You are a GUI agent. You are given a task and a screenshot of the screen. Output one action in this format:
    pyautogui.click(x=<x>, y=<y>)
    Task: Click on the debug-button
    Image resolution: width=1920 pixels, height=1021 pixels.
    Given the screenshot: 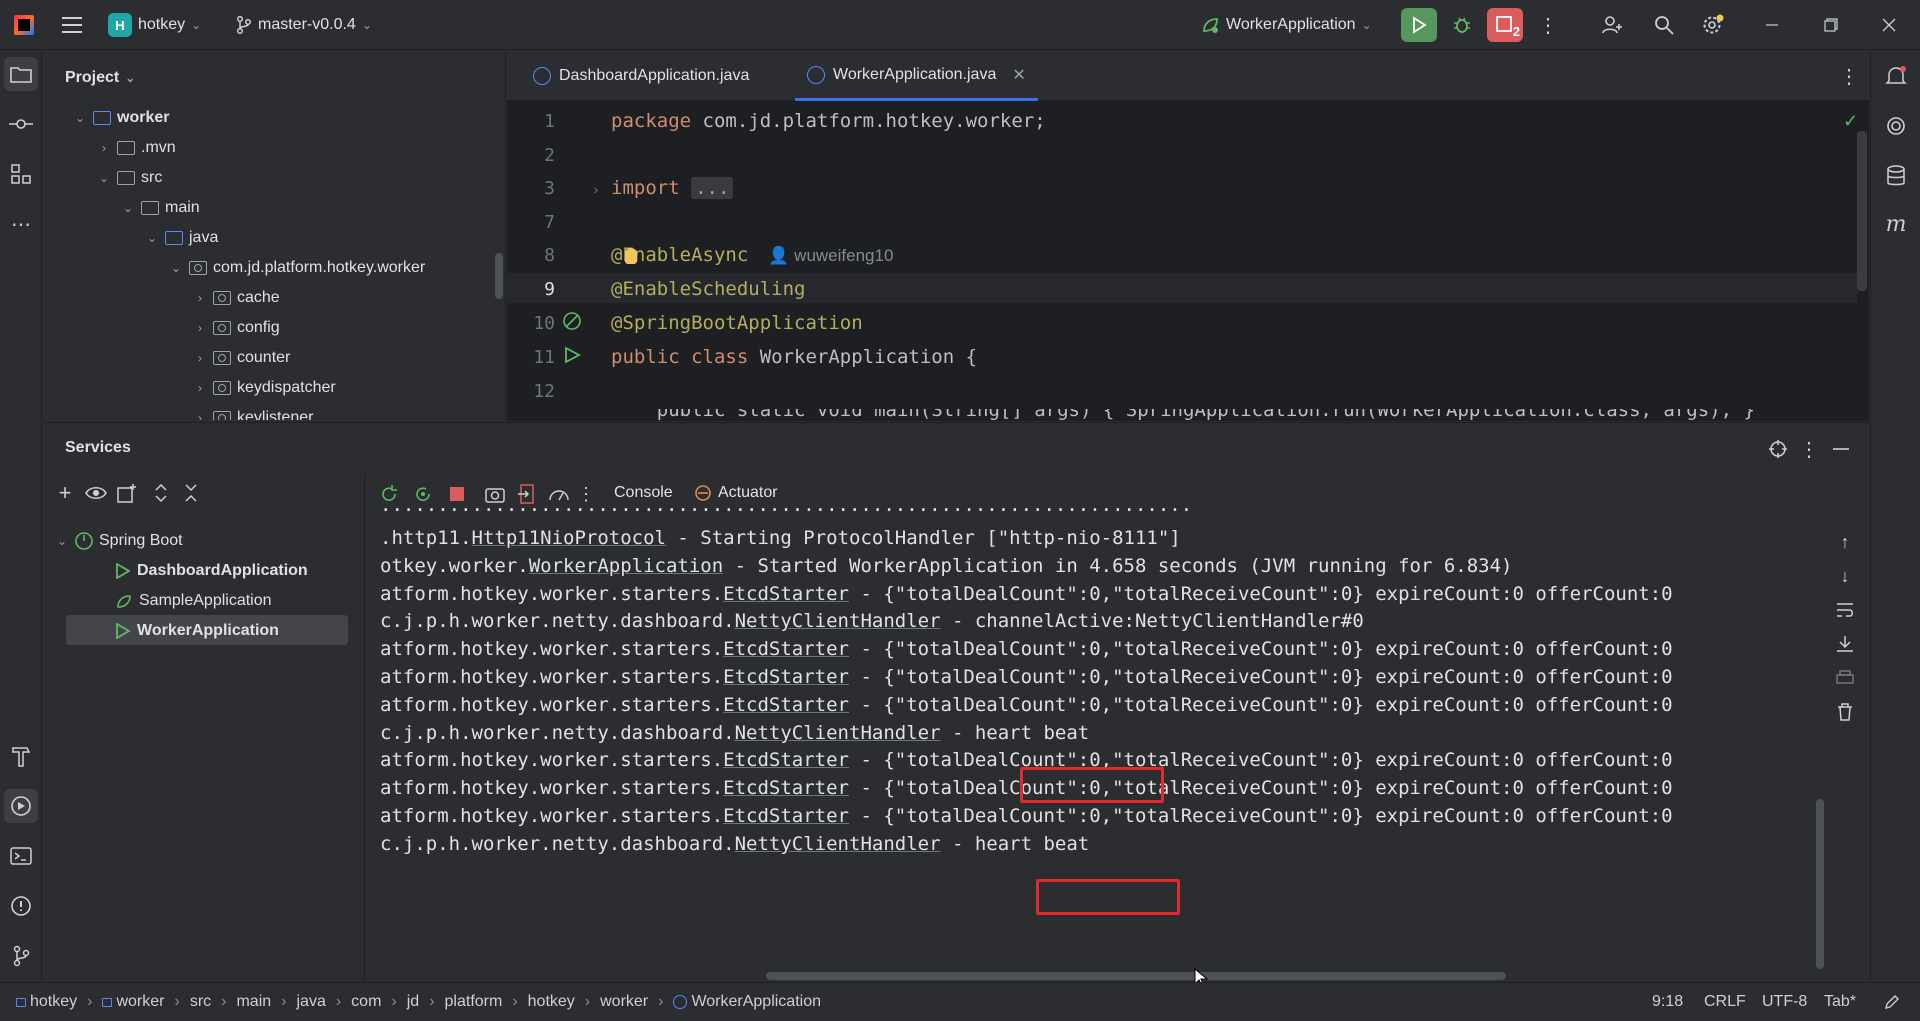 What is the action you would take?
    pyautogui.click(x=1462, y=25)
    